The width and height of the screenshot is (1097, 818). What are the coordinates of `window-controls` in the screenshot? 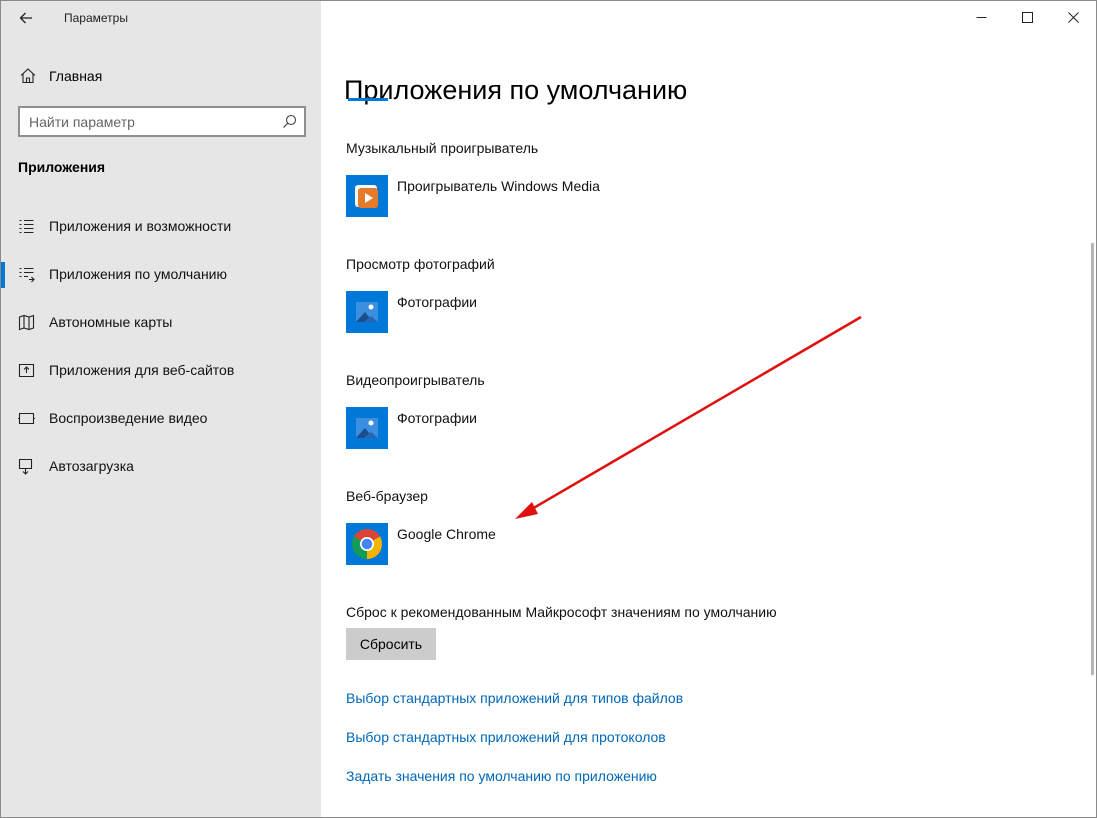 It's located at (1027, 17).